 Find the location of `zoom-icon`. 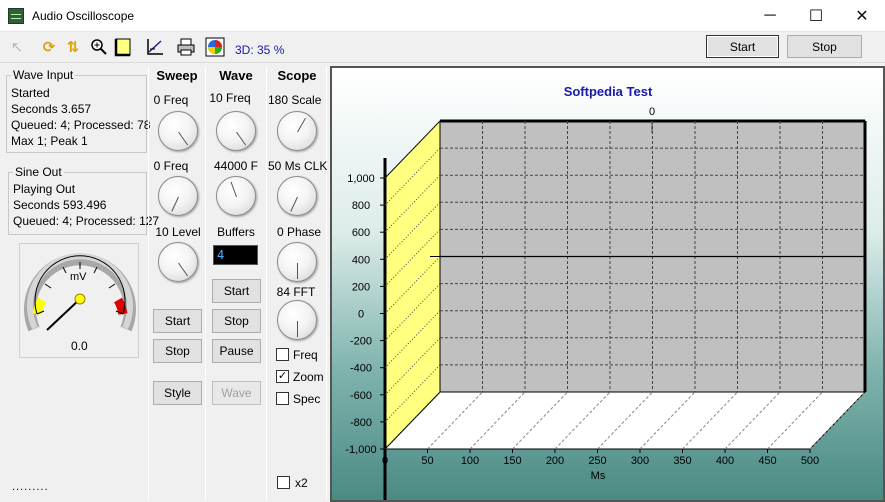

zoom-icon is located at coordinates (99, 47).